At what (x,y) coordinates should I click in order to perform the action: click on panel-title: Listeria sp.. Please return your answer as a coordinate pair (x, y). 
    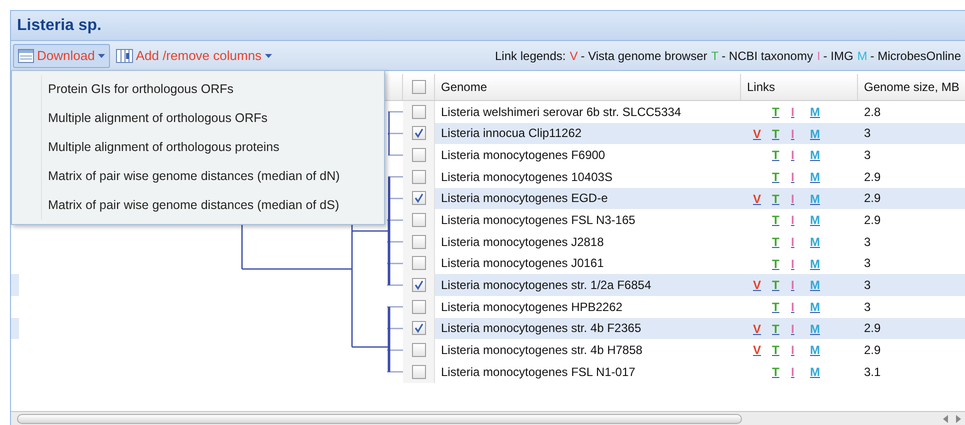
    Looking at the image, I should click on (59, 26).